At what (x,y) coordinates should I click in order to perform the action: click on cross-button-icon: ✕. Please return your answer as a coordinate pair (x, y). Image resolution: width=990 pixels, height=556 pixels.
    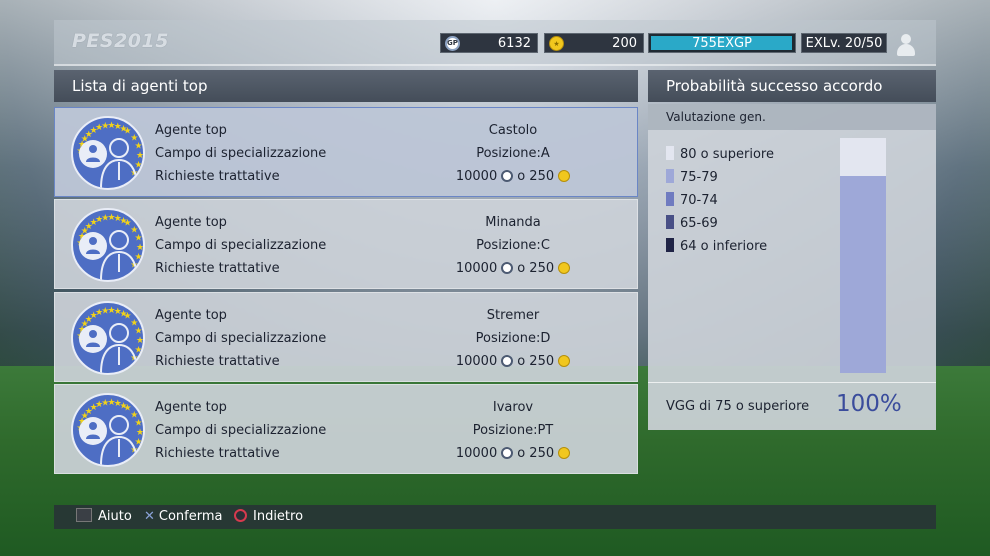
    Looking at the image, I should click on (149, 516).